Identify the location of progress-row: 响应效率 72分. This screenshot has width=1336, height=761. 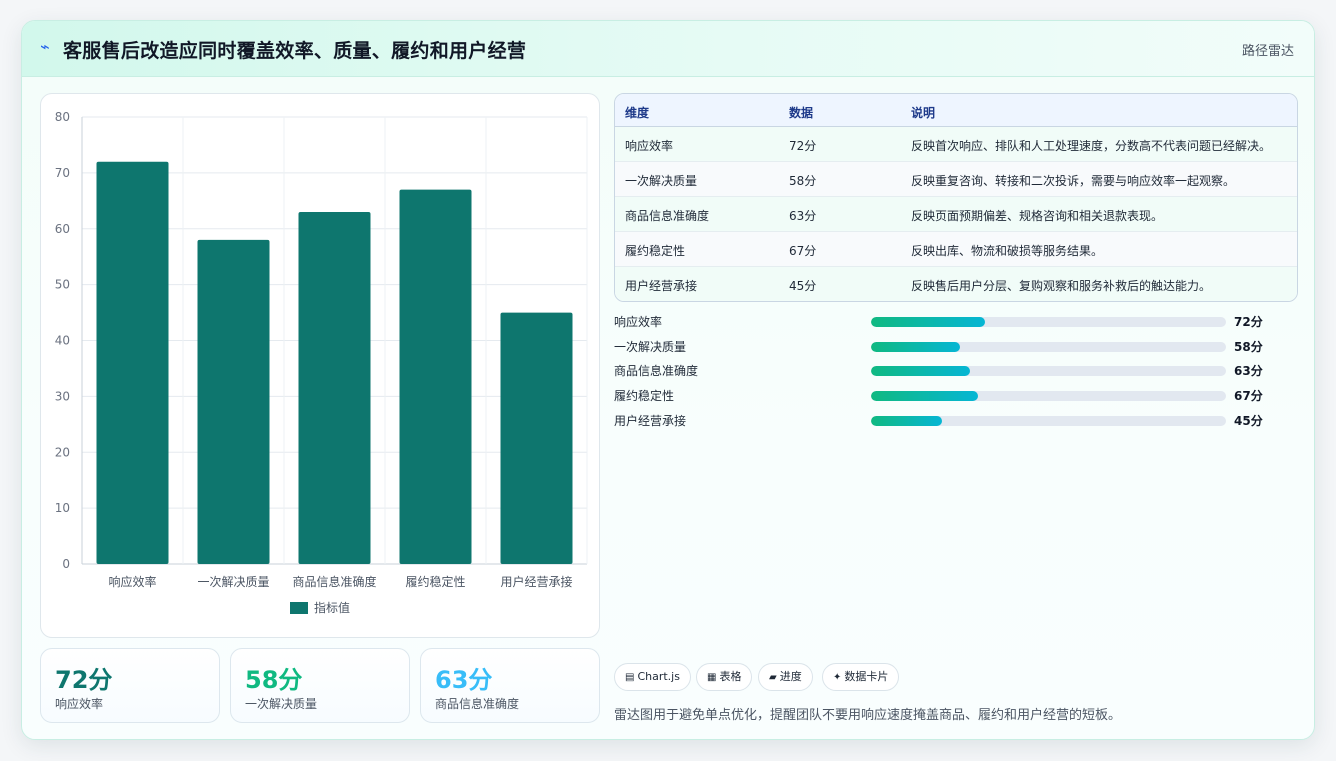
(944, 321).